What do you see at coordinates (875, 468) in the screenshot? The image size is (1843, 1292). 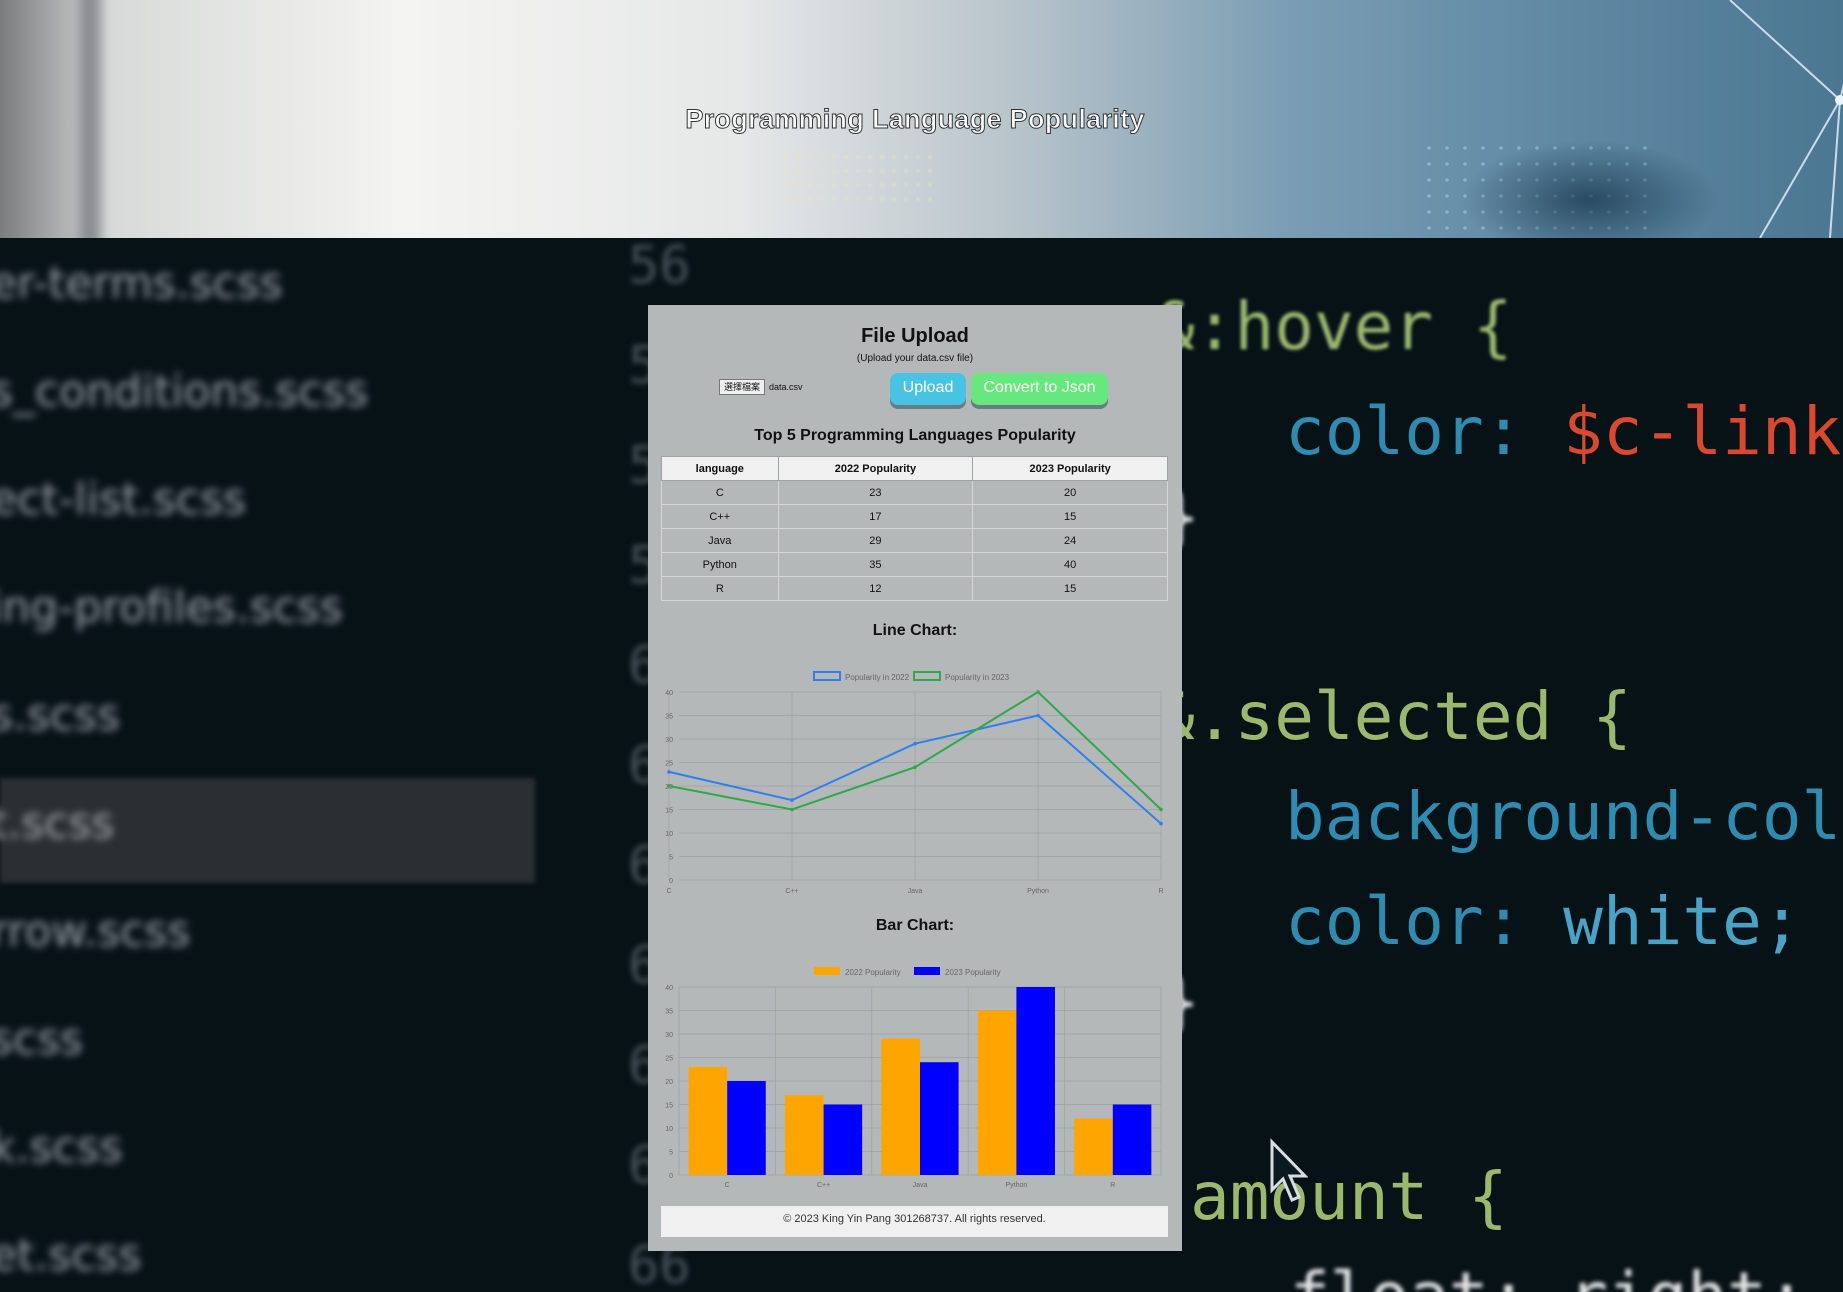 I see `column-header: 2022 Popularity` at bounding box center [875, 468].